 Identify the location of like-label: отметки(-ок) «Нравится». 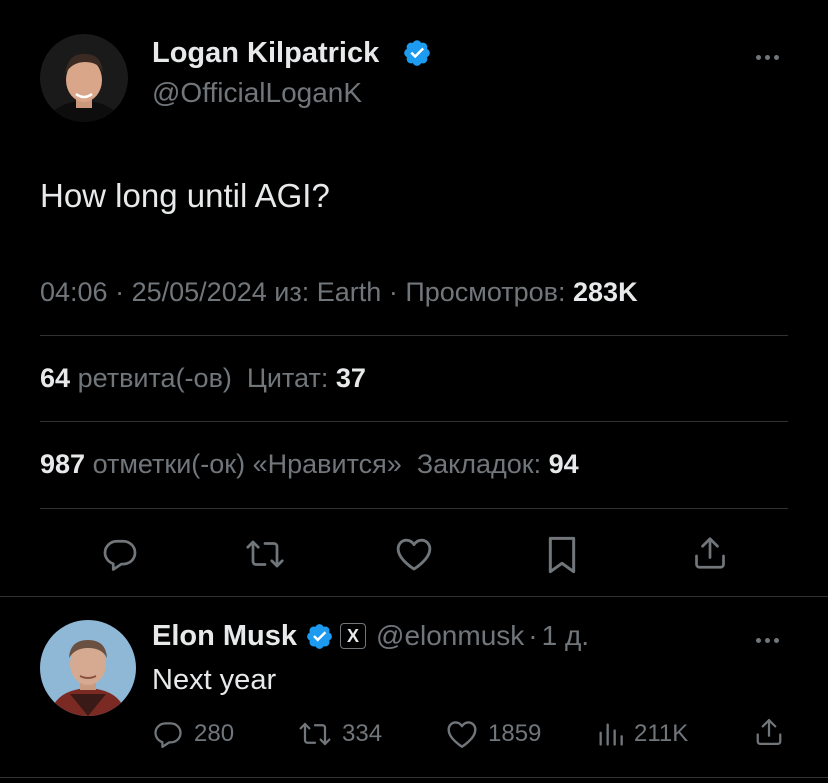
(247, 464).